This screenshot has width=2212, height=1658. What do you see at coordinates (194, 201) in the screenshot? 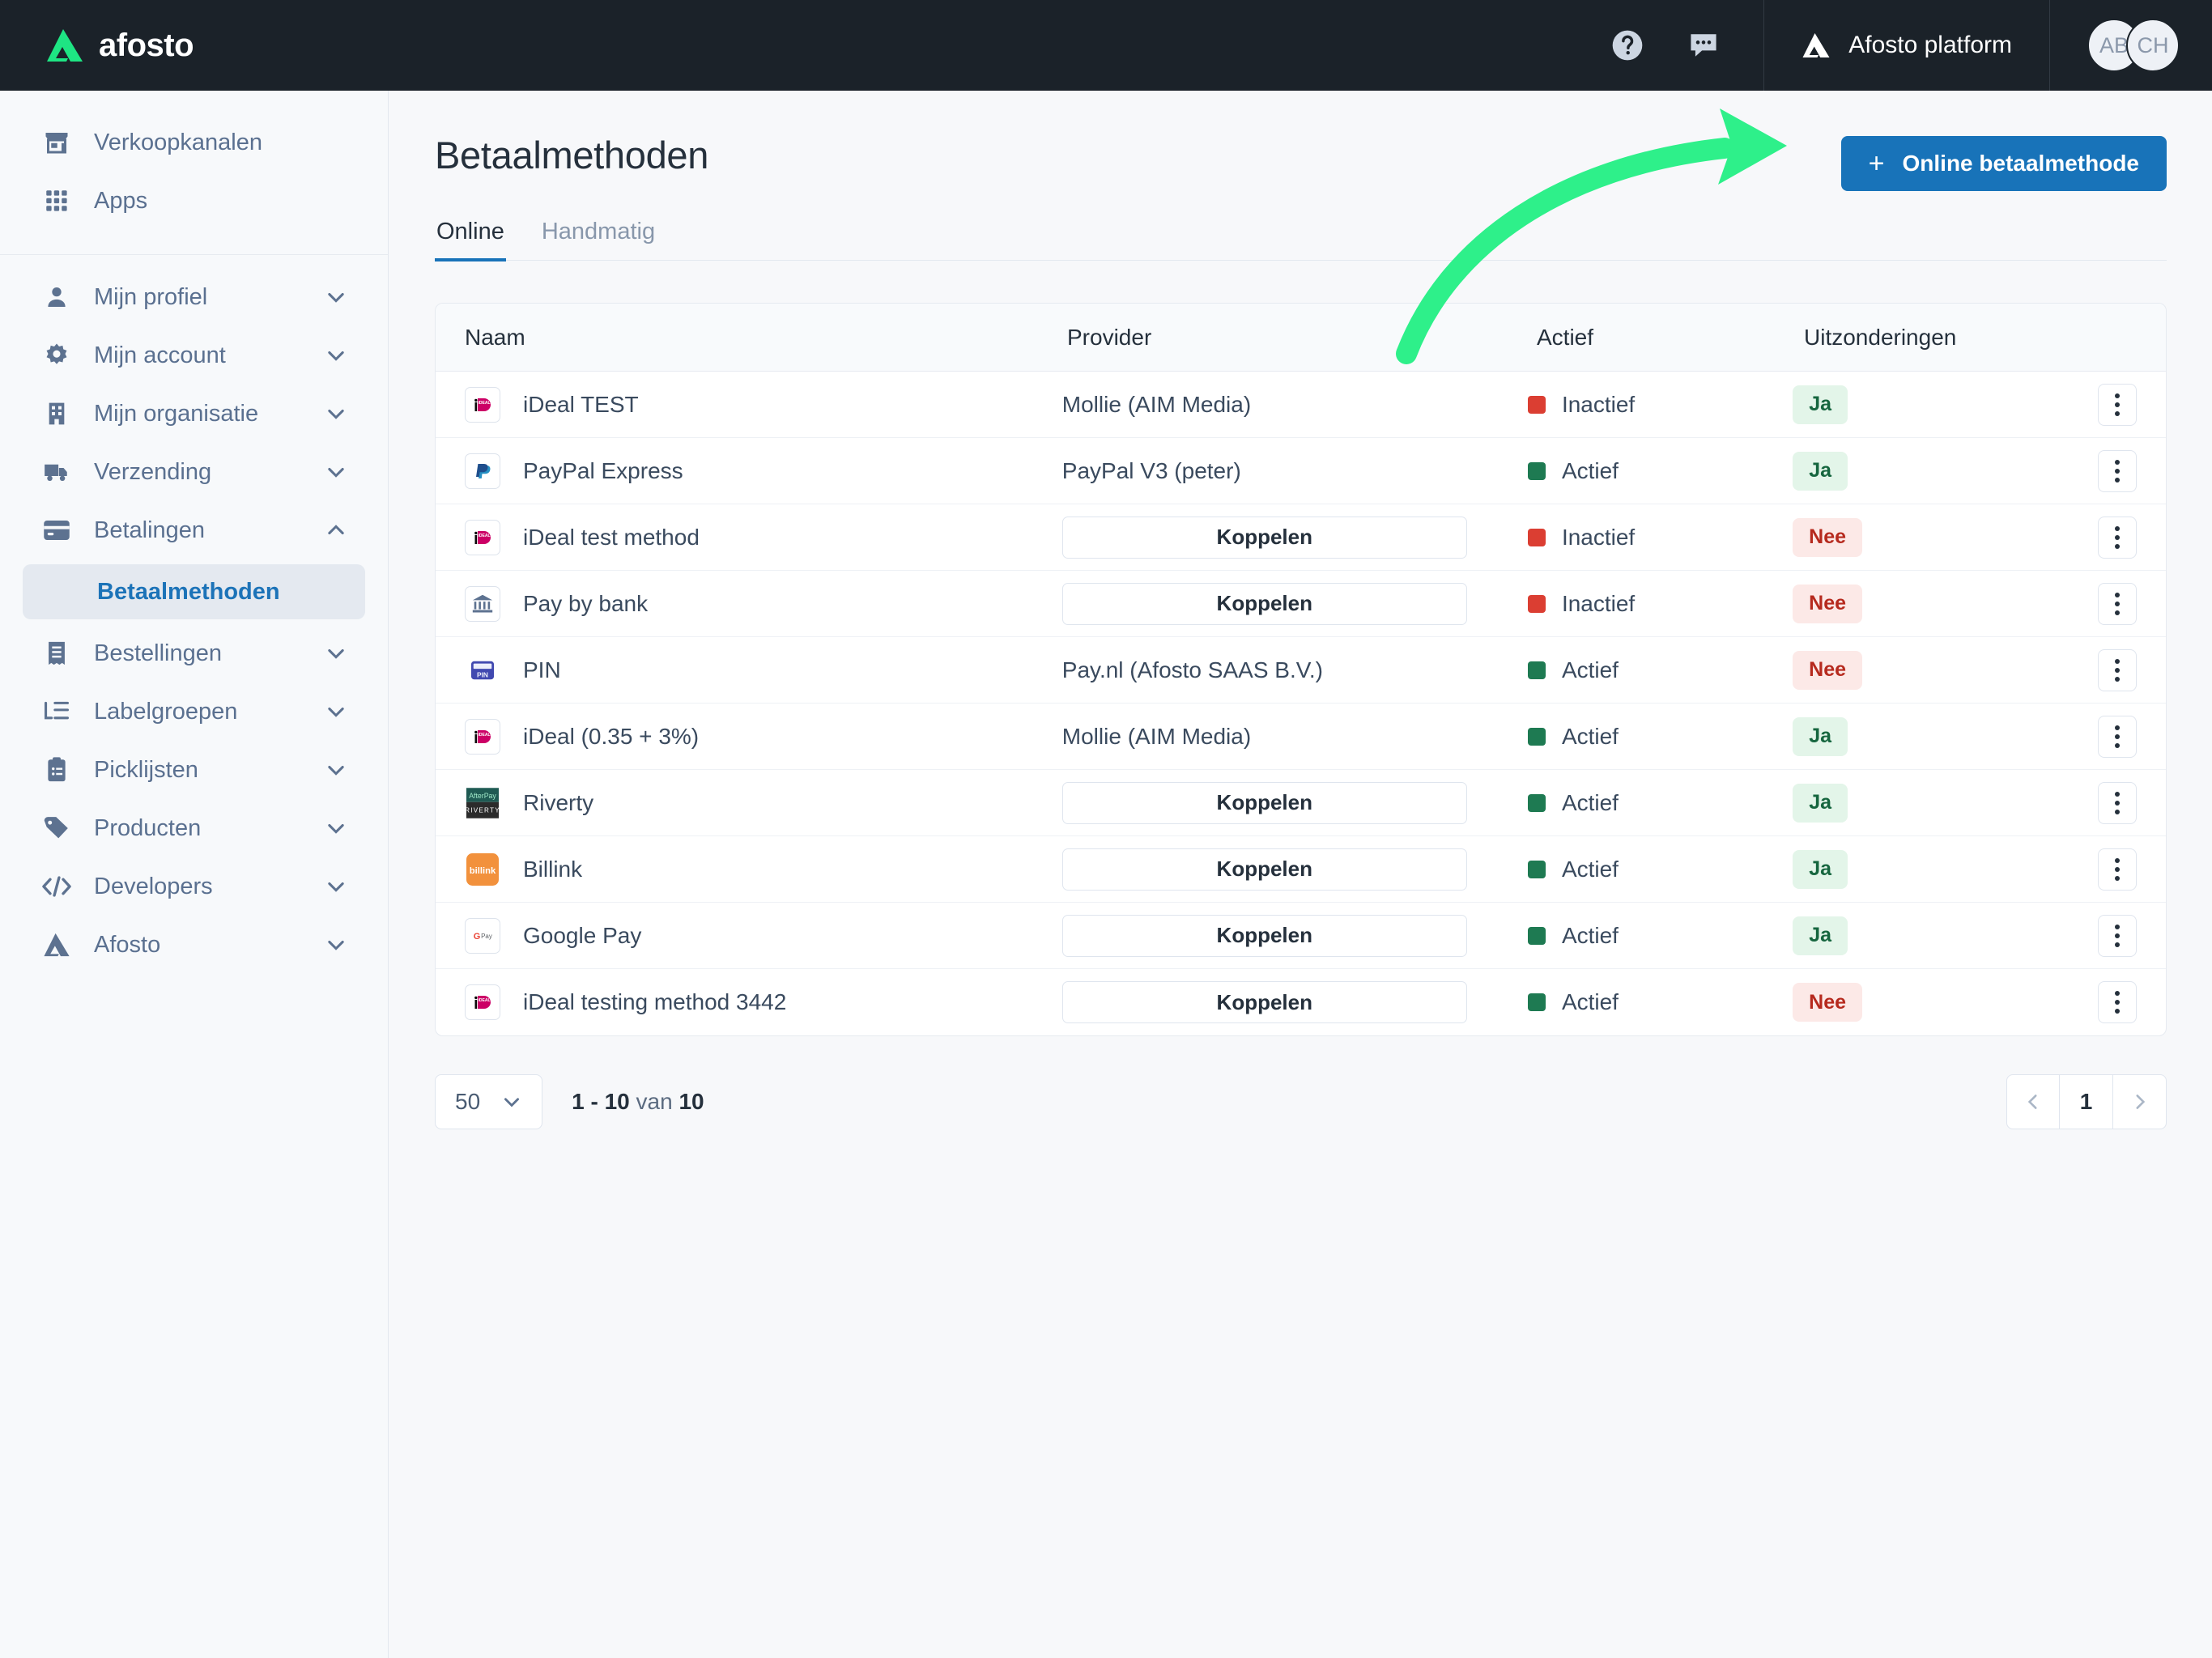
I see `sidebar-item-apps: Apps` at bounding box center [194, 201].